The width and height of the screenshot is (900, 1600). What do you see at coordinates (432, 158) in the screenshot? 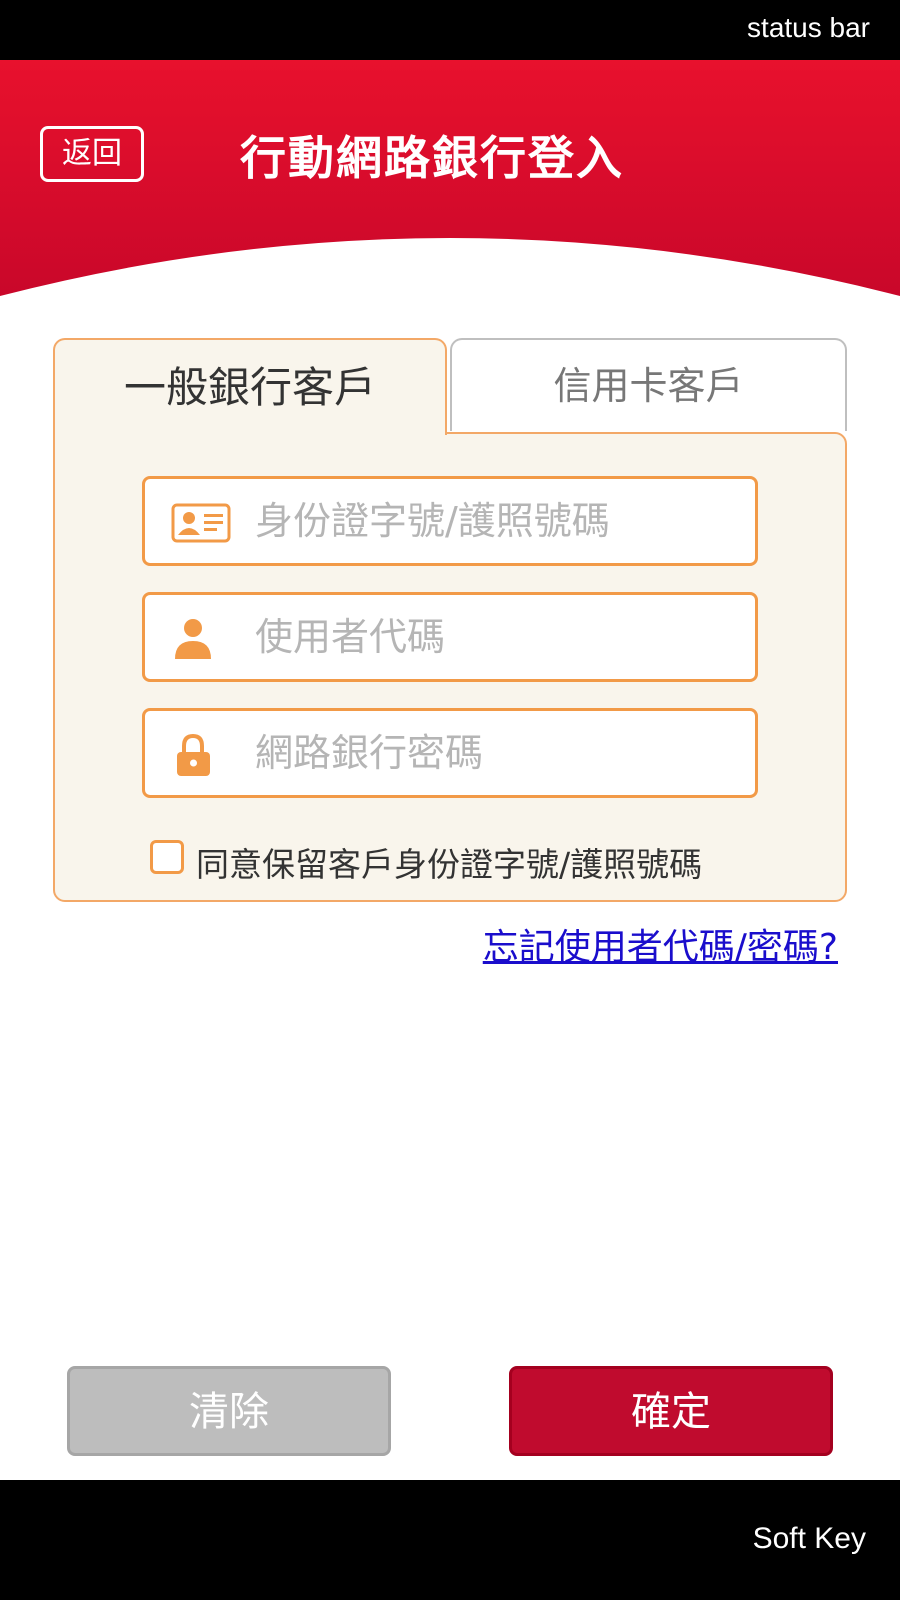
I see `page-title: 行動網路銀行登入` at bounding box center [432, 158].